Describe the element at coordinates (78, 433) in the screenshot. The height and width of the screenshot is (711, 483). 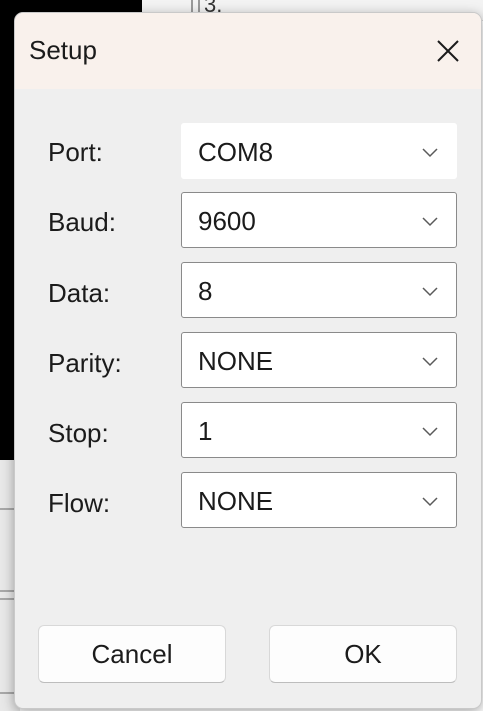
I see `stop-label: Stop:` at that location.